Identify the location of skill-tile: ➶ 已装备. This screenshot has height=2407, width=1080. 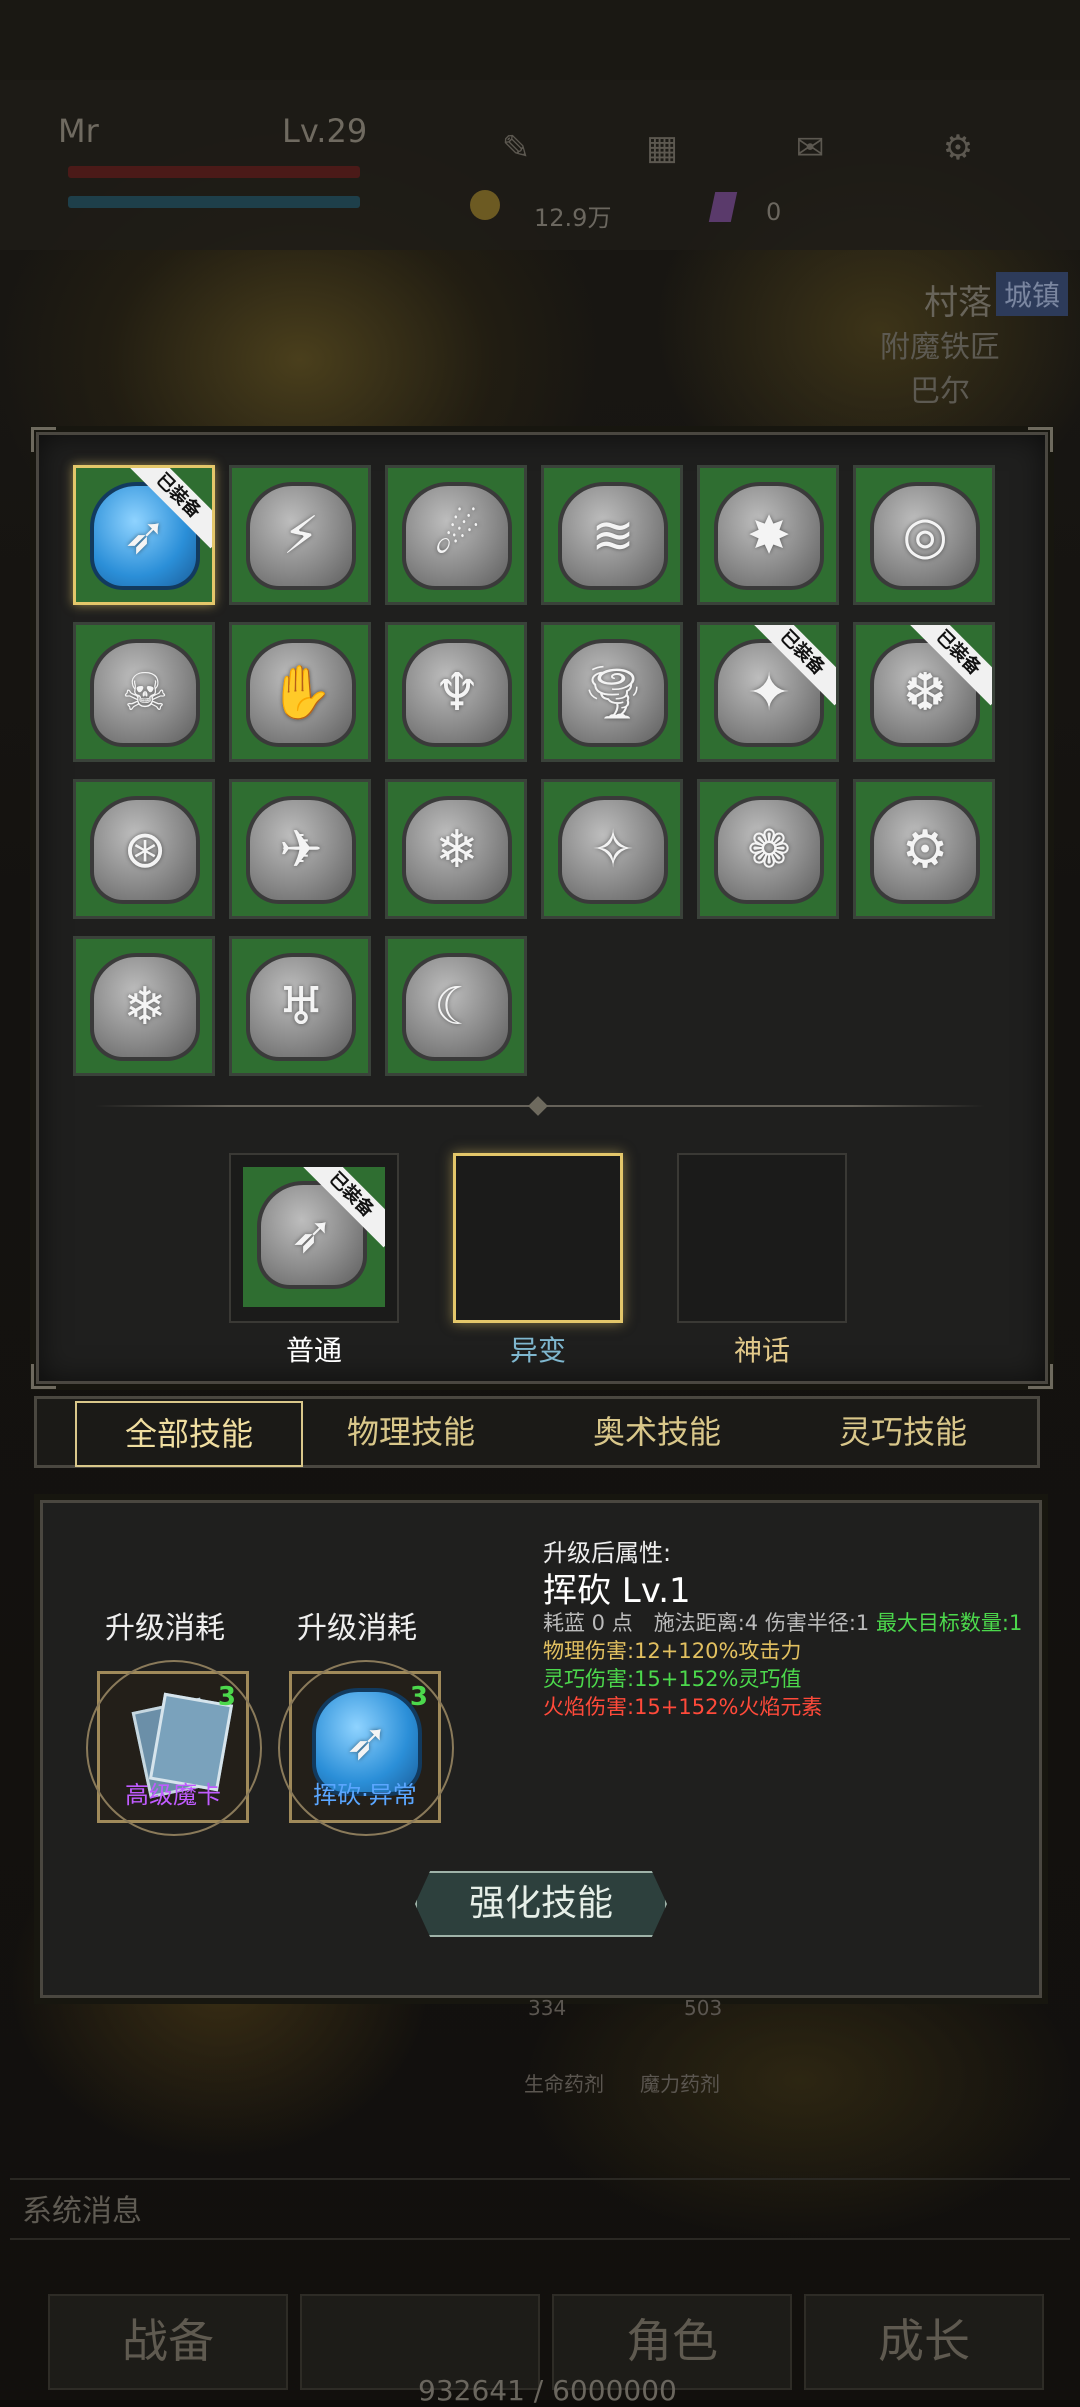
(144, 535).